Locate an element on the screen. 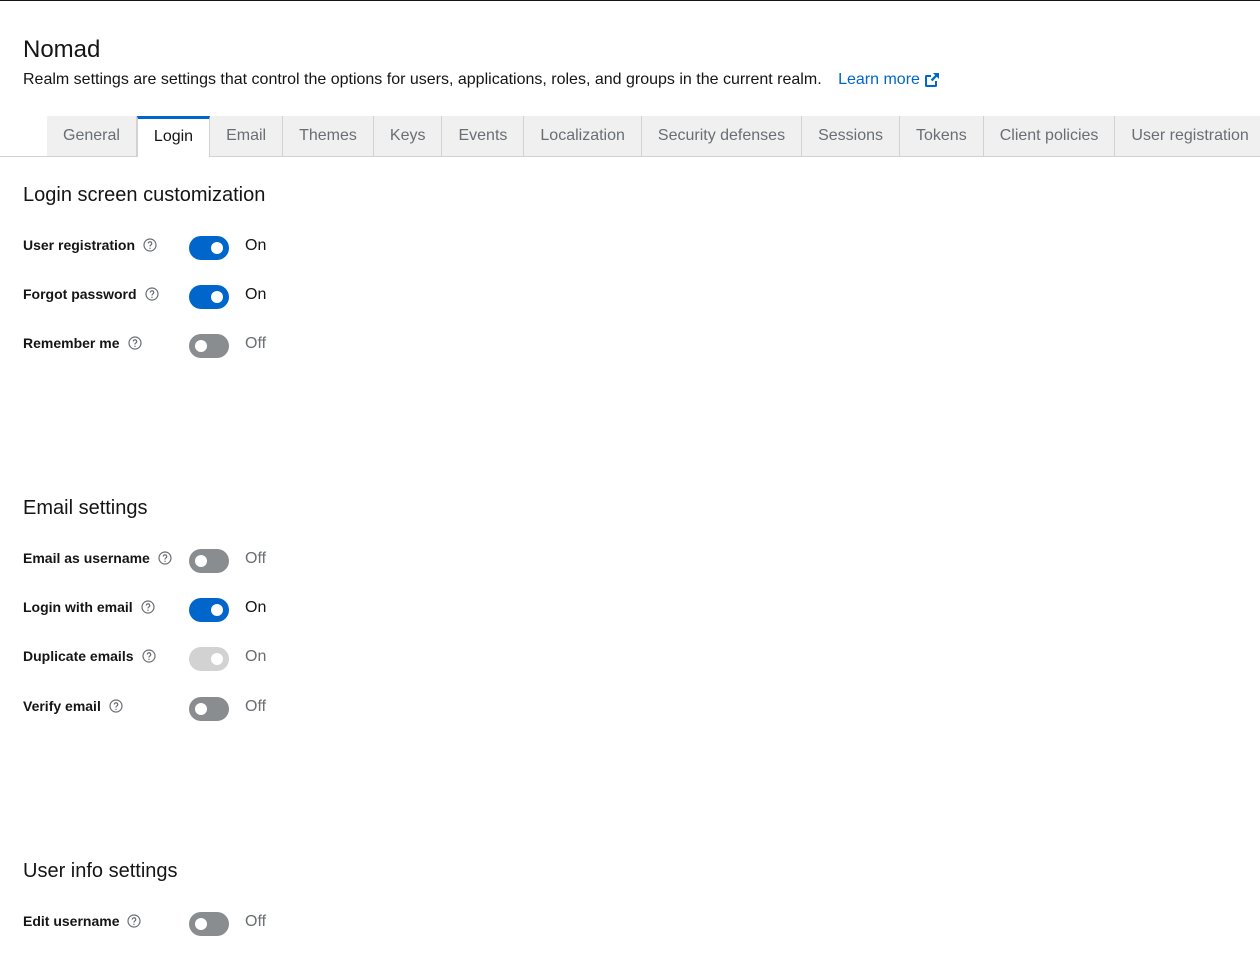 Image resolution: width=1260 pixels, height=977 pixels. setting-row-user-registration: User registration On is located at coordinates (223, 248).